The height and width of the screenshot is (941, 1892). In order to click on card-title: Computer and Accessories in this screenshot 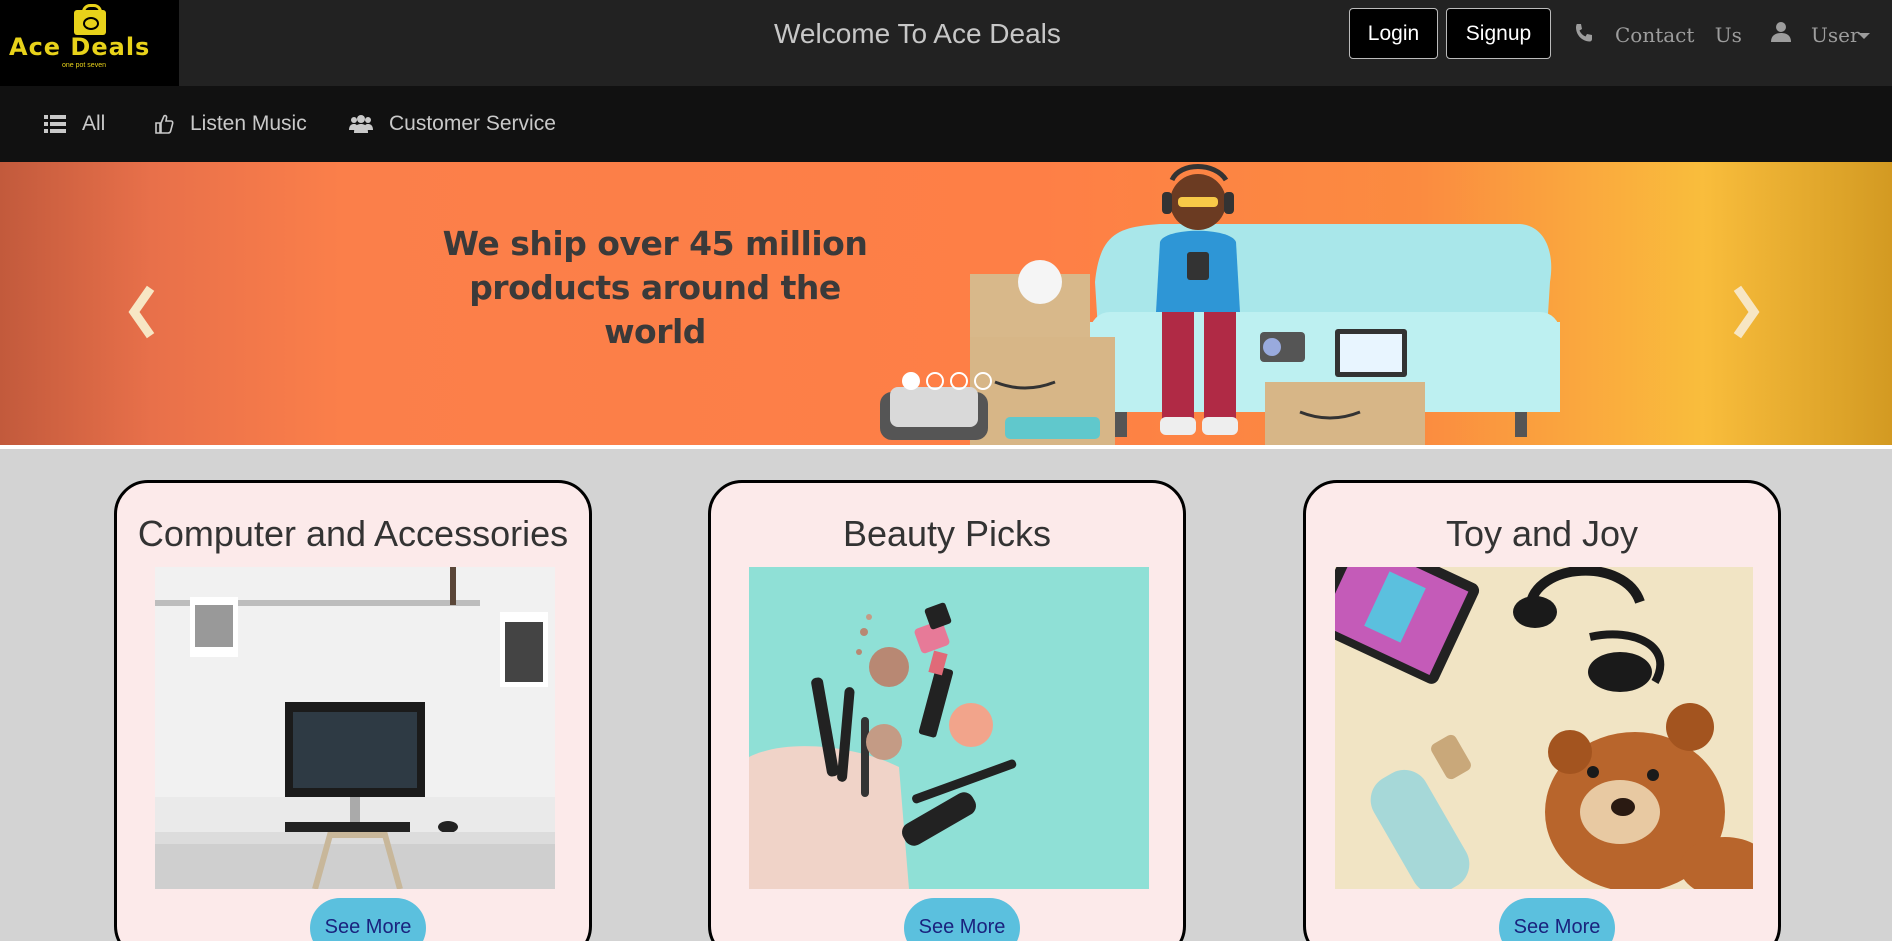, I will do `click(353, 533)`.